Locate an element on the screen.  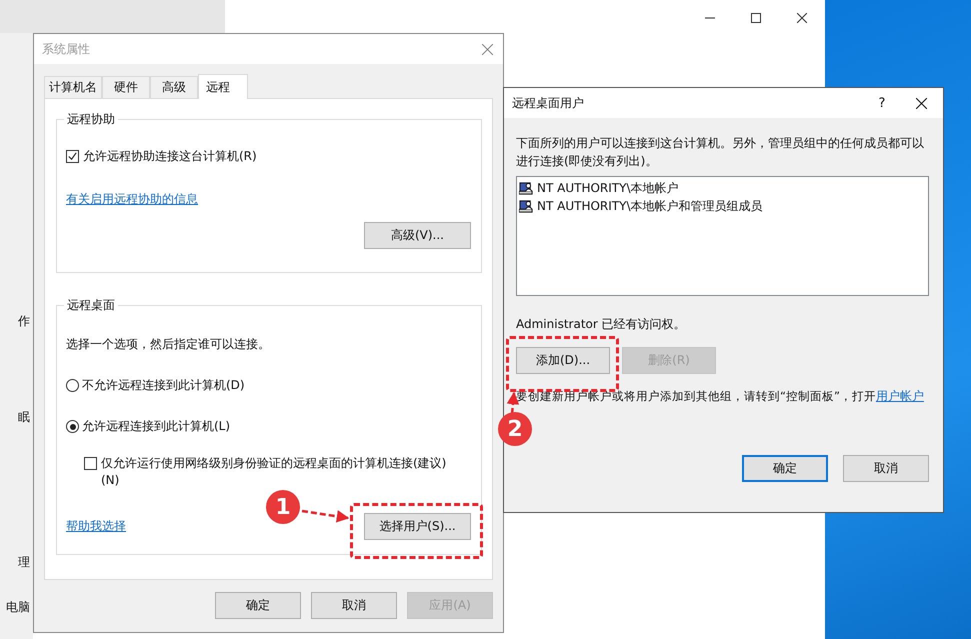
radio-option: 允许远程连接到此计算机(L) is located at coordinates (268, 426).